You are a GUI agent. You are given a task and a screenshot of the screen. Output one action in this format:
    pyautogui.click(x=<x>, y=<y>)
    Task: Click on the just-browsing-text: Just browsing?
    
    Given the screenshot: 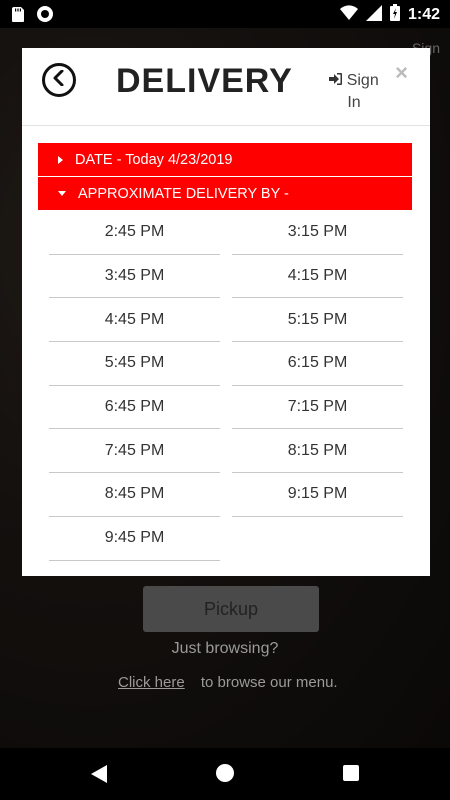 What is the action you would take?
    pyautogui.click(x=225, y=648)
    